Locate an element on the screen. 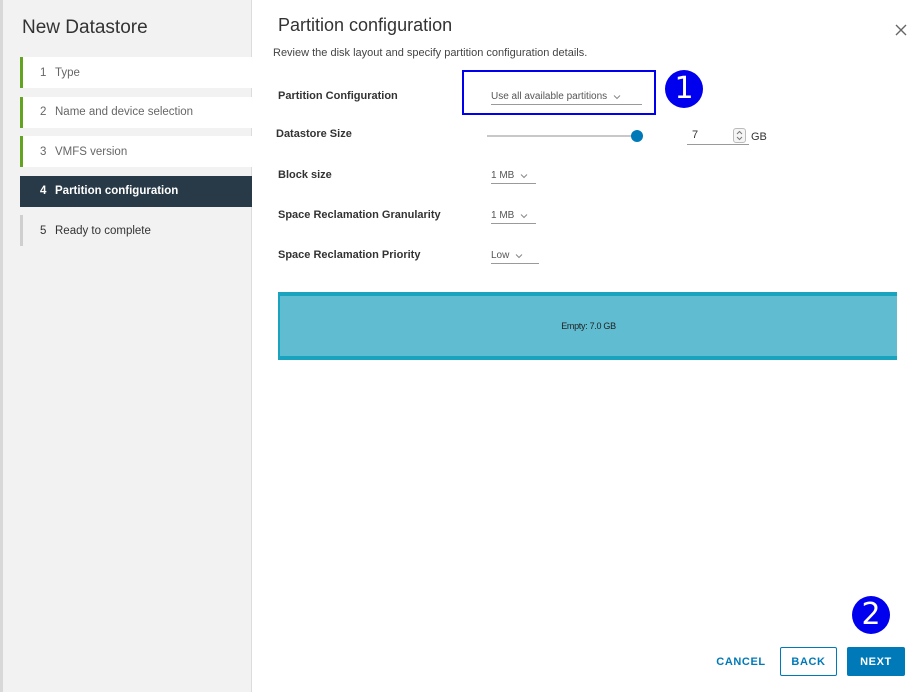  disk-partition-label: Empty: 7.0 GB is located at coordinates (588, 326).